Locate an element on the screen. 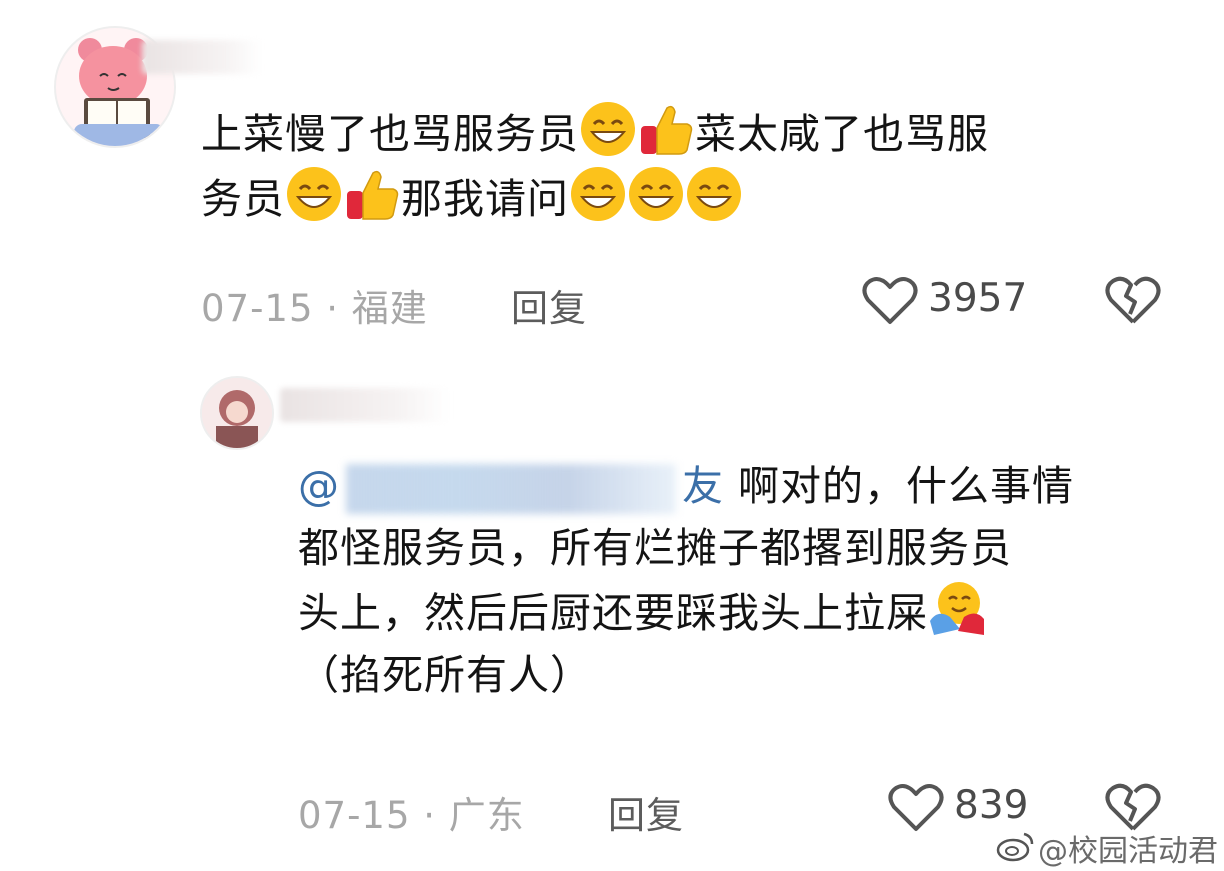  mention-link: @ 友 is located at coordinates (511, 488).